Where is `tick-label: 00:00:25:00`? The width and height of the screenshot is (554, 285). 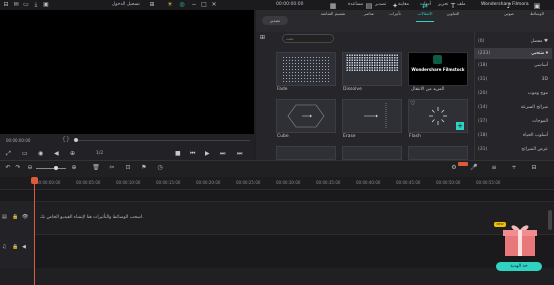 tick-label: 00:00:25:00 is located at coordinates (248, 182).